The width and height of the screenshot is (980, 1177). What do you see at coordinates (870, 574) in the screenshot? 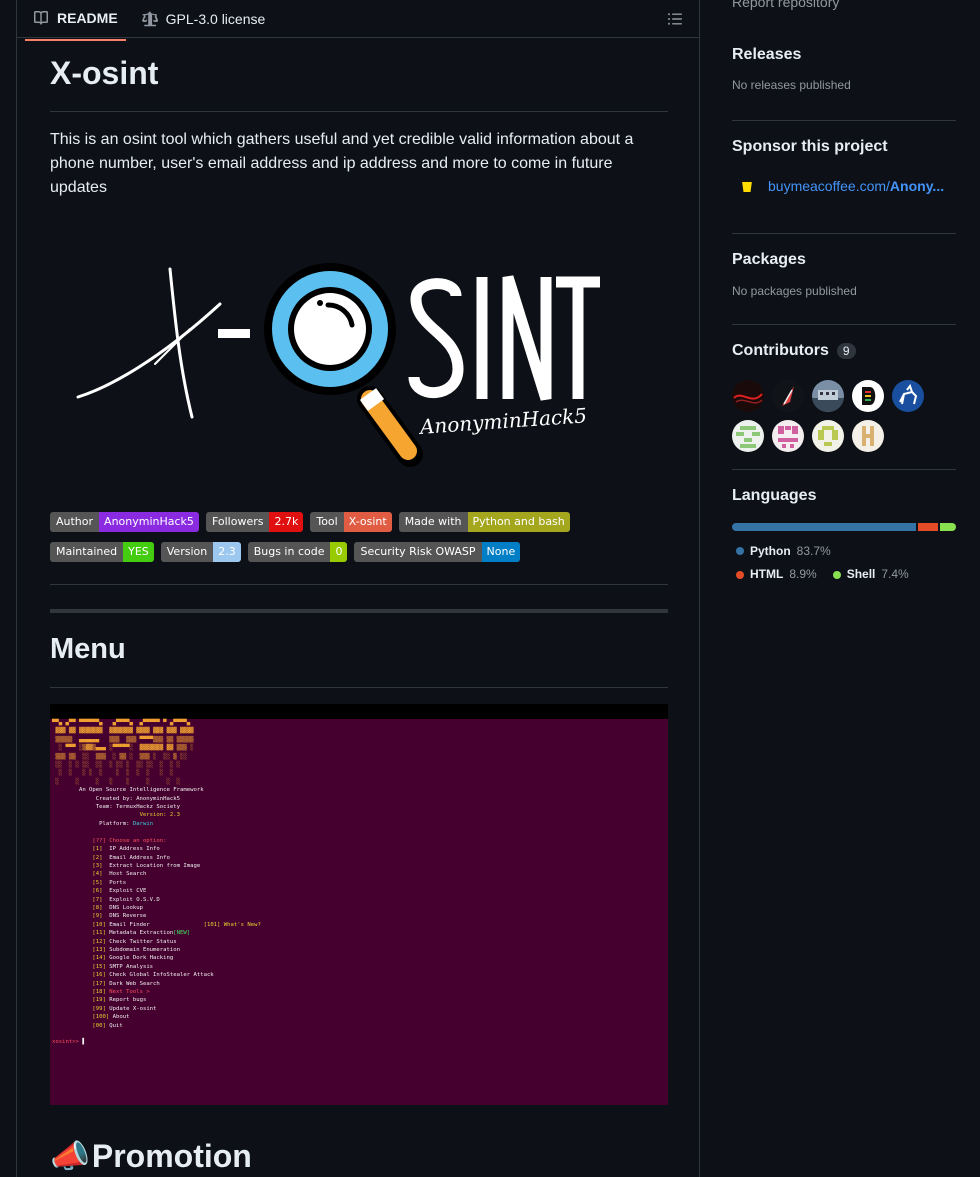
I see `language-item-shell: Shell 7.4%` at bounding box center [870, 574].